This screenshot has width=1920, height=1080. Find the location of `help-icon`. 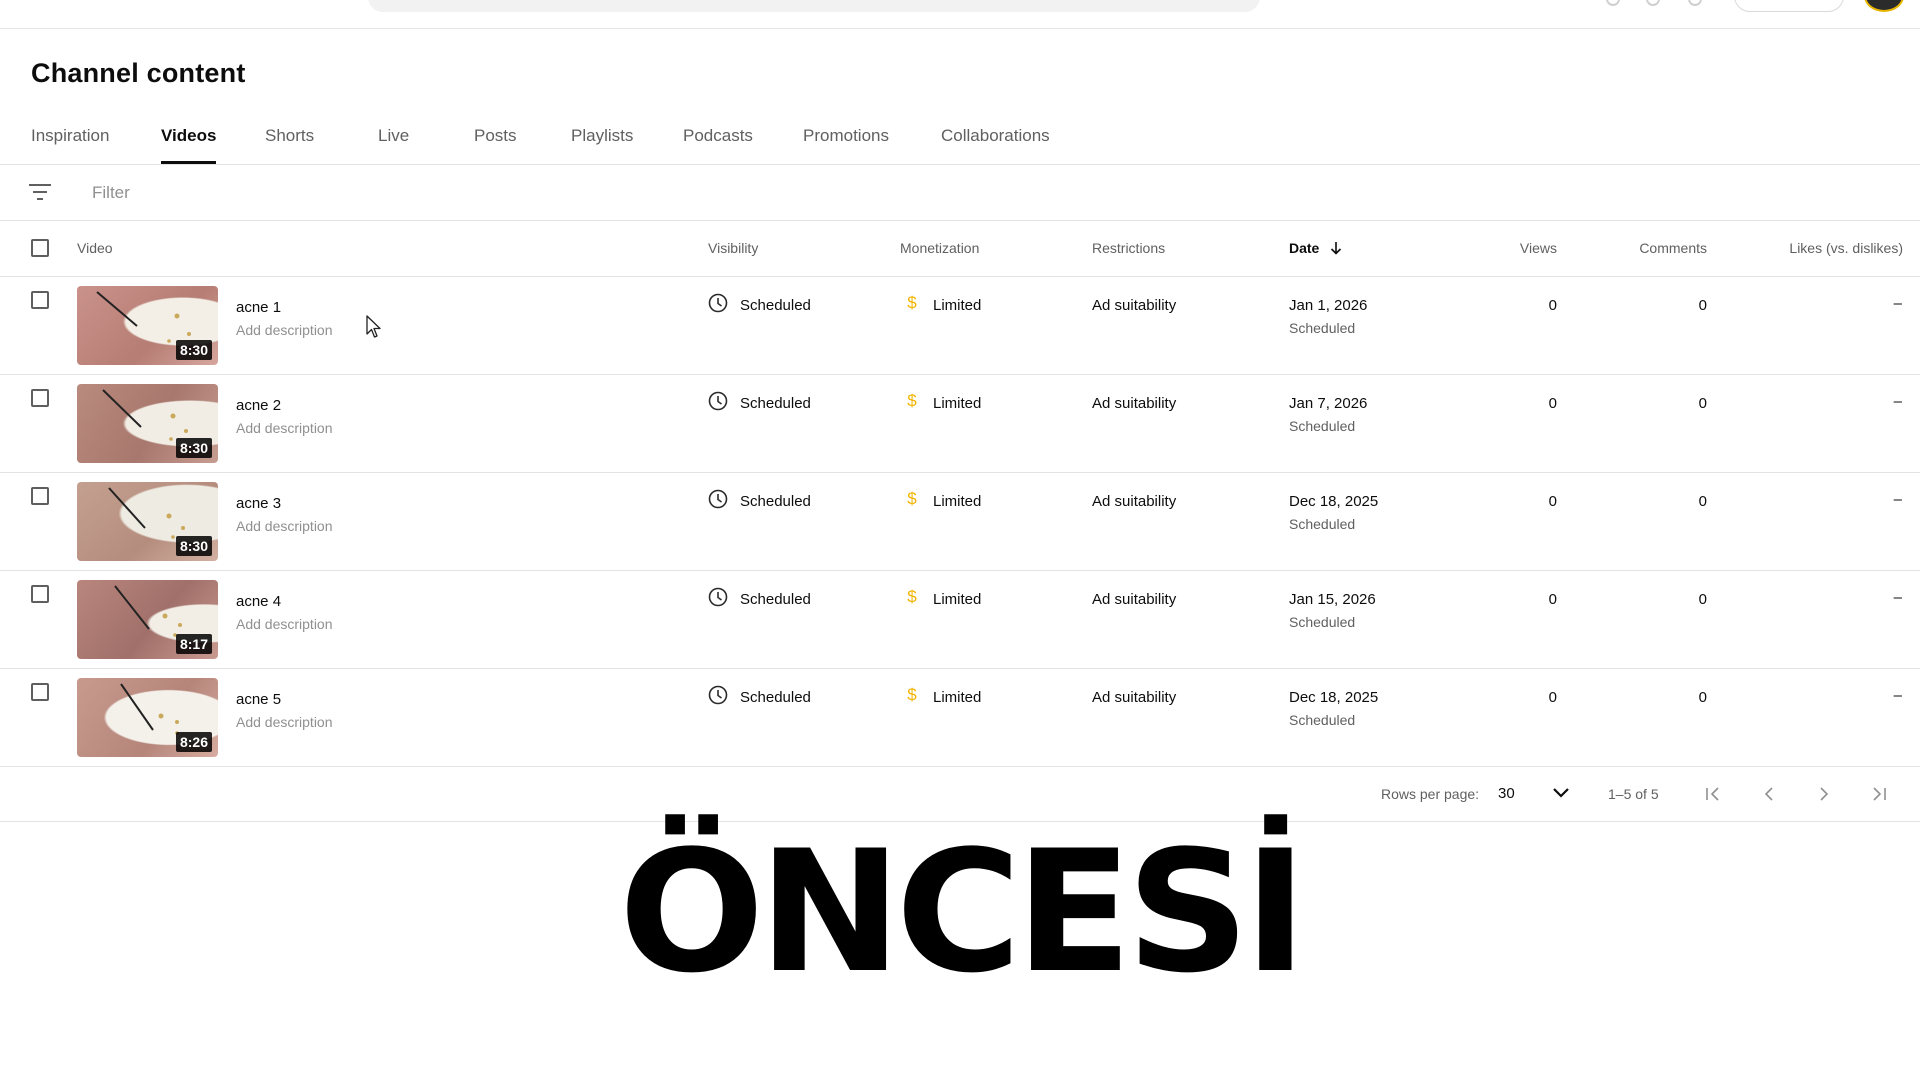

help-icon is located at coordinates (1613, 3).